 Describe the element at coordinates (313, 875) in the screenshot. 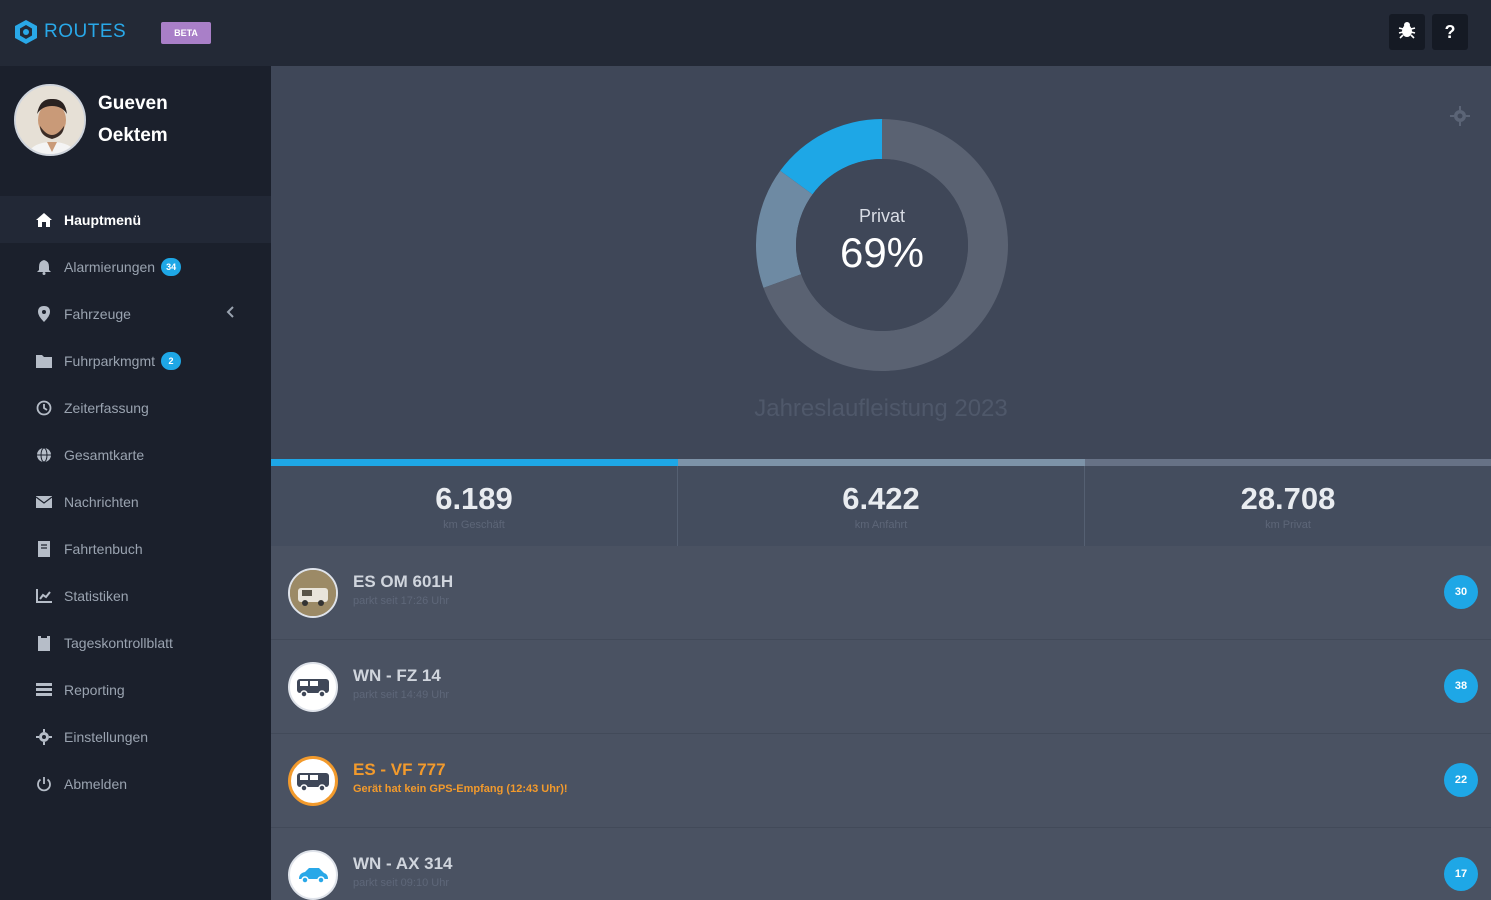

I see `car-icon` at that location.